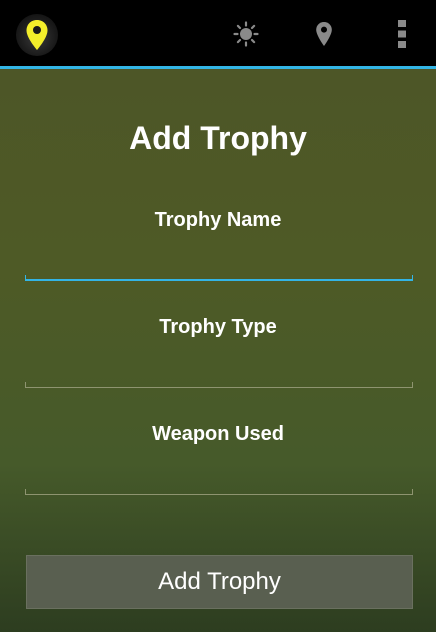 The image size is (436, 632). I want to click on action-bar, so click(218, 33).